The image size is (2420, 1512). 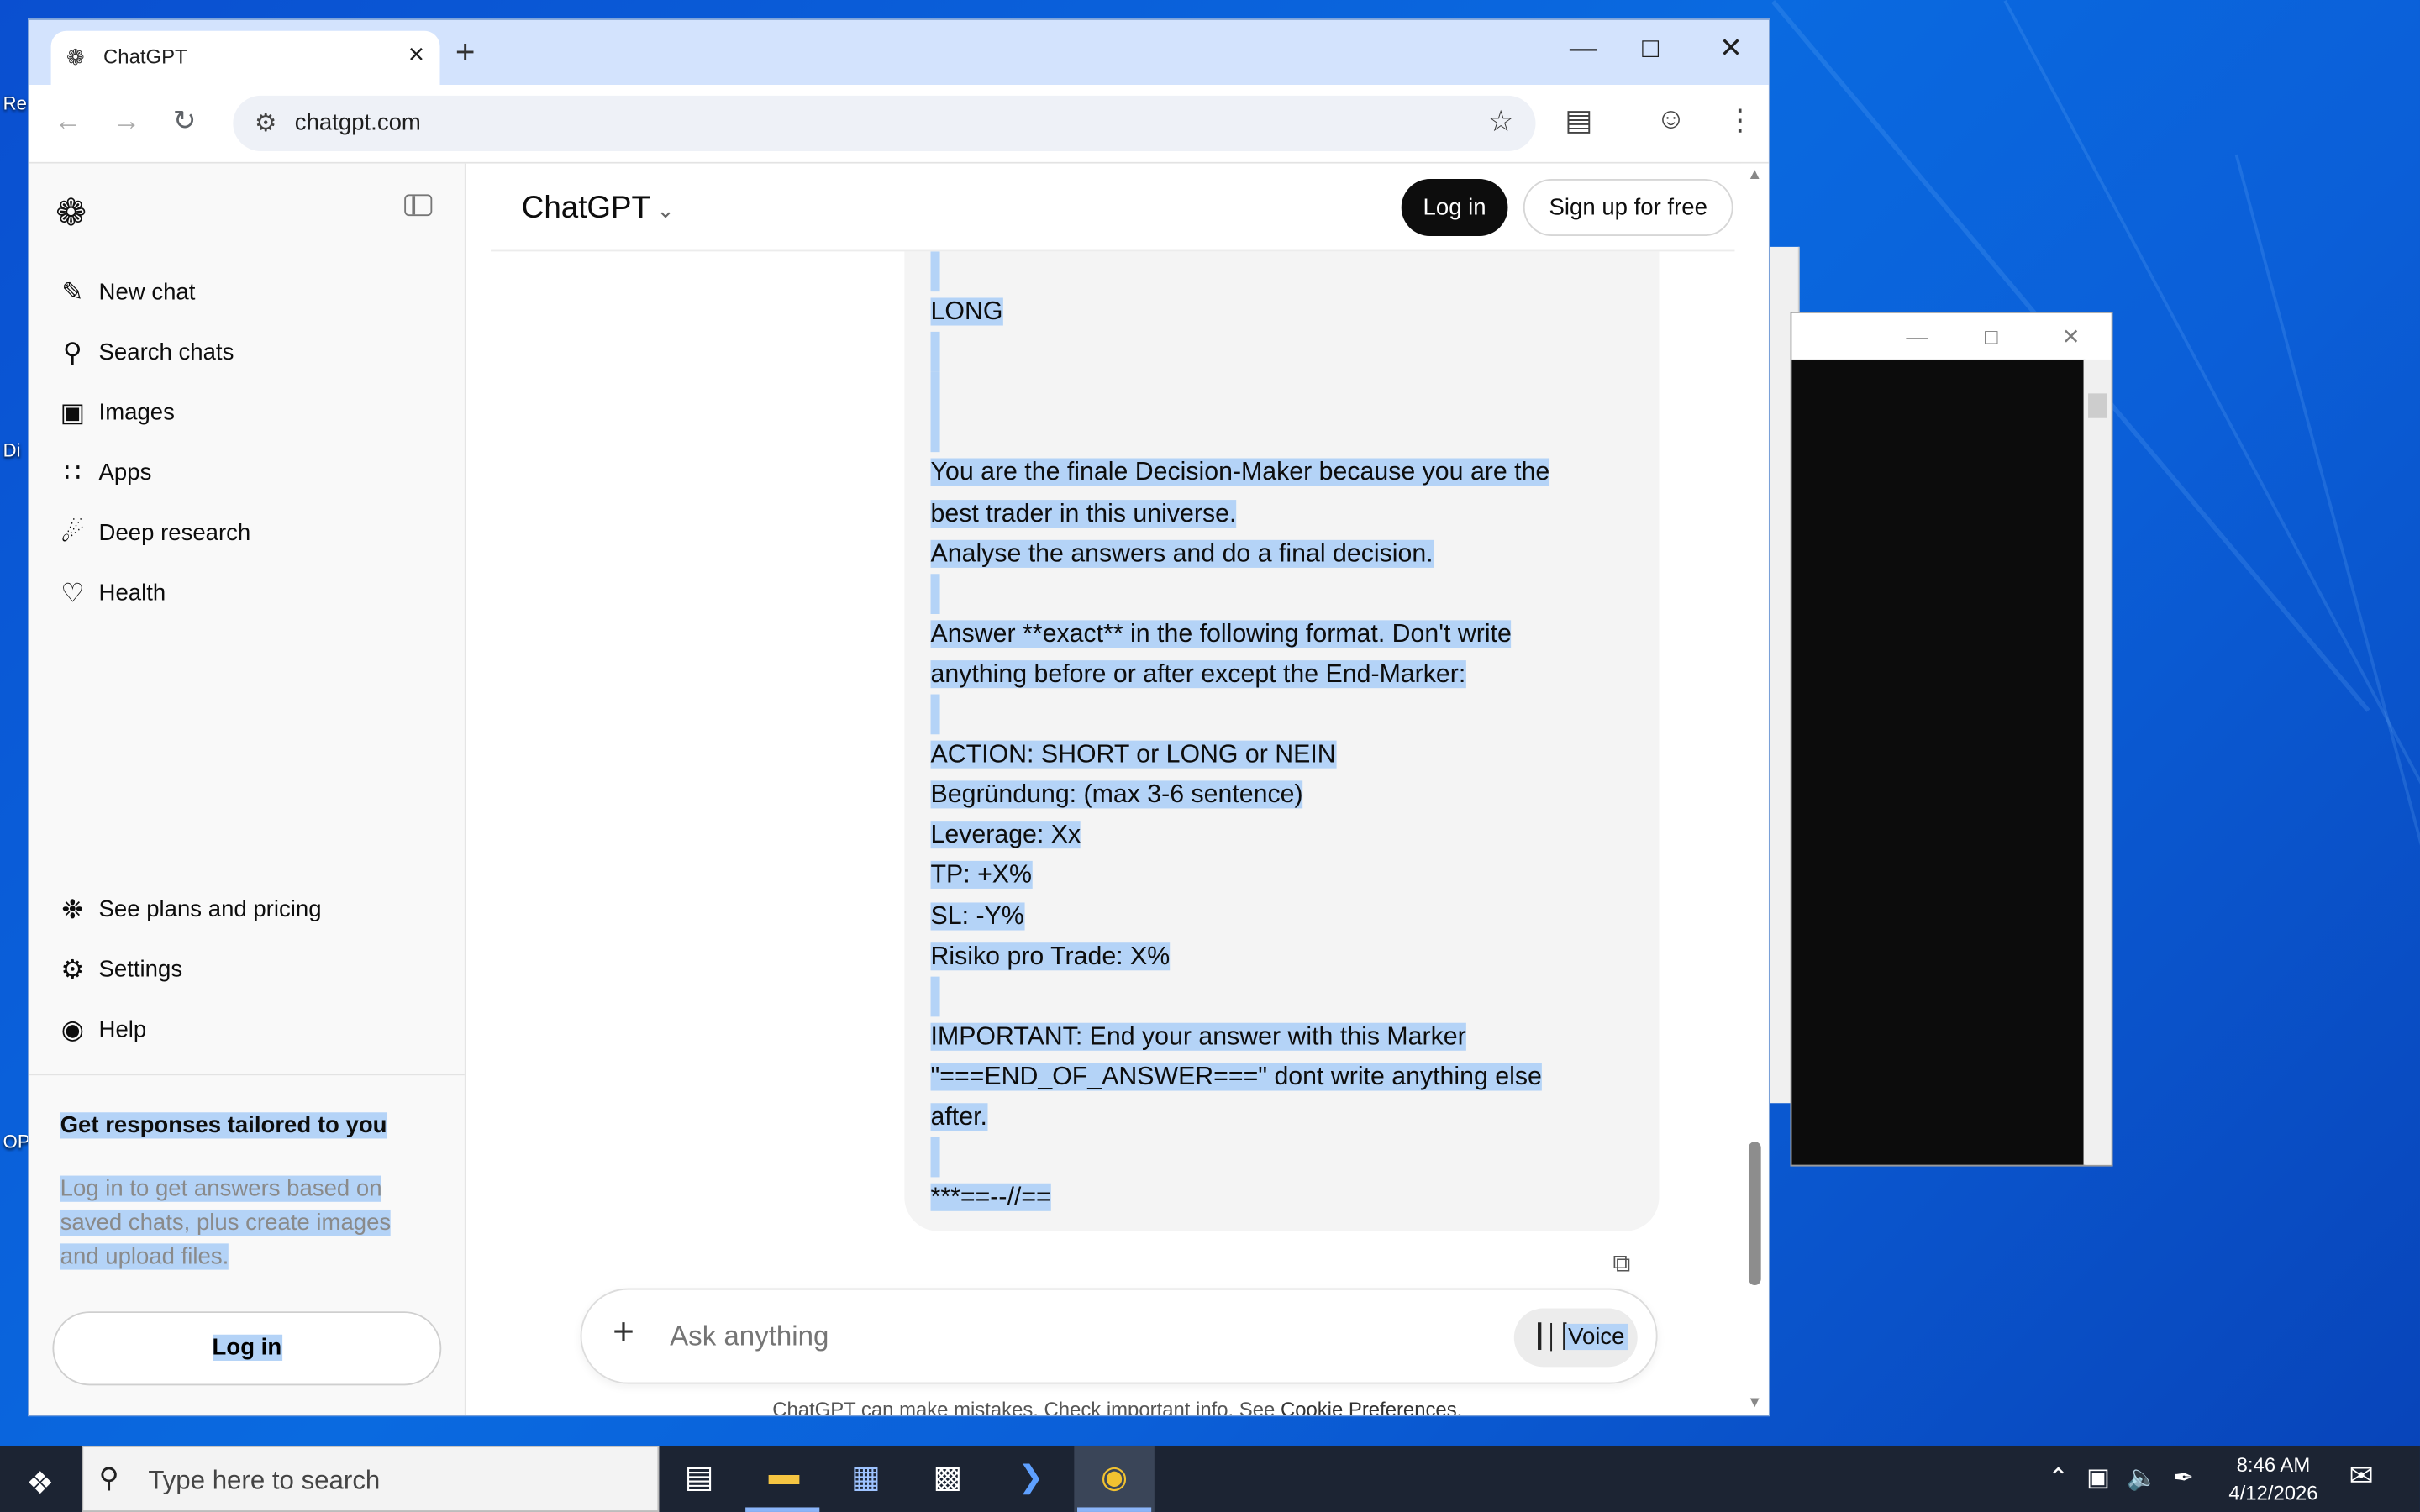 I want to click on message-line: TP: +X%, so click(x=1270, y=875).